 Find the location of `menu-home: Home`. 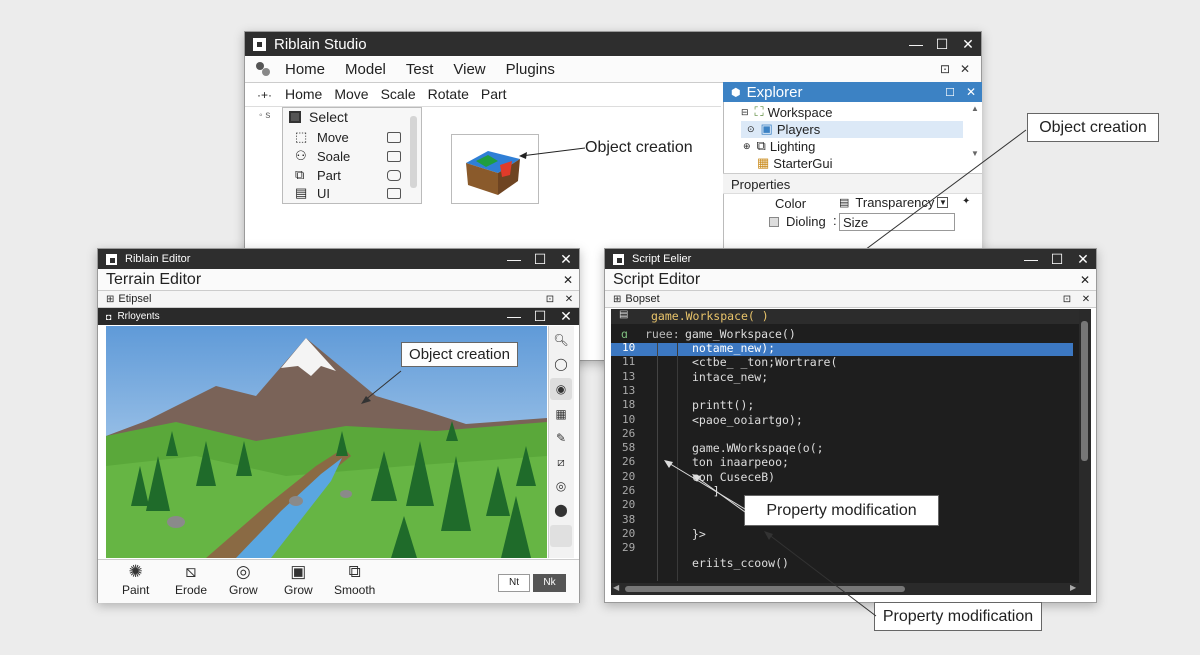

menu-home: Home is located at coordinates (305, 69).